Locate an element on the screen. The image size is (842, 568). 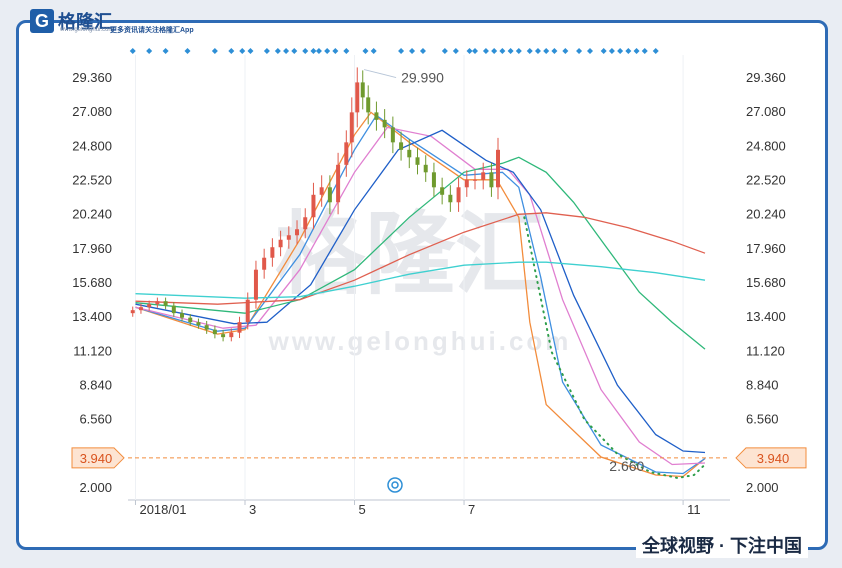
x-tick-label: 11 is located at coordinates (694, 509).